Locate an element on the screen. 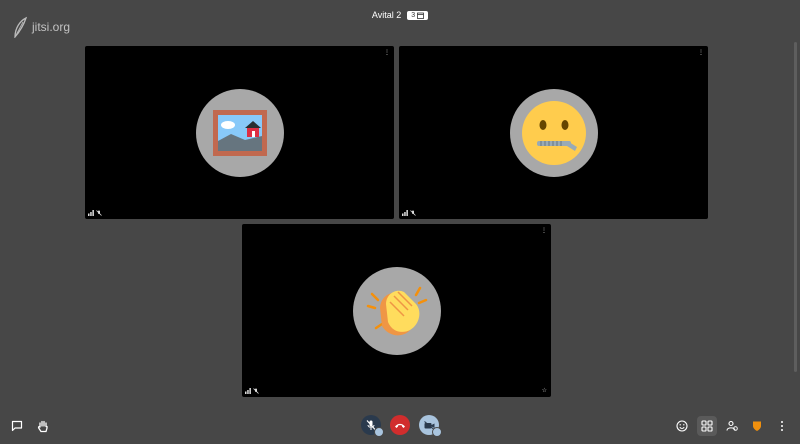 Image resolution: width=800 pixels, height=444 pixels. tile-view-icon is located at coordinates (707, 426).